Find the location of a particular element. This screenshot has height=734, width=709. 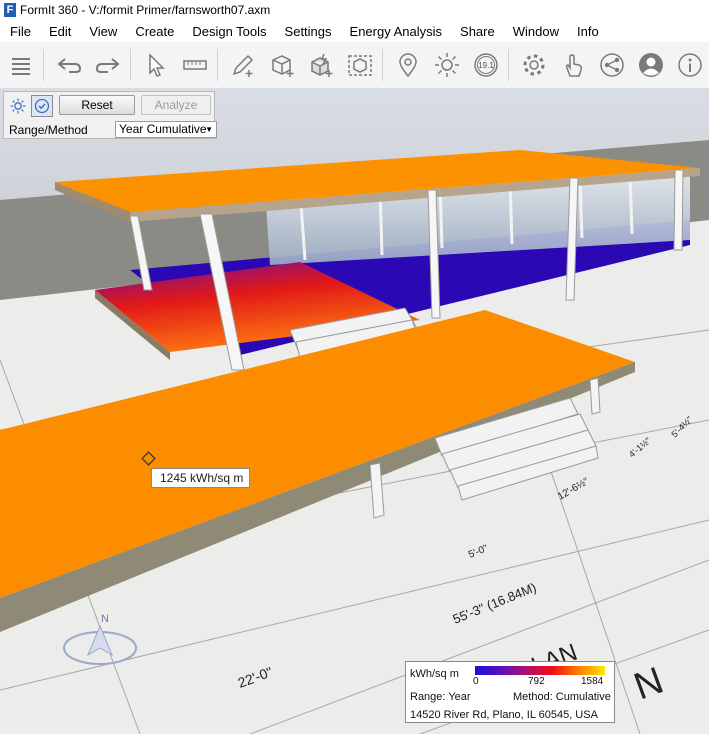

menu-view: View is located at coordinates (102, 31).